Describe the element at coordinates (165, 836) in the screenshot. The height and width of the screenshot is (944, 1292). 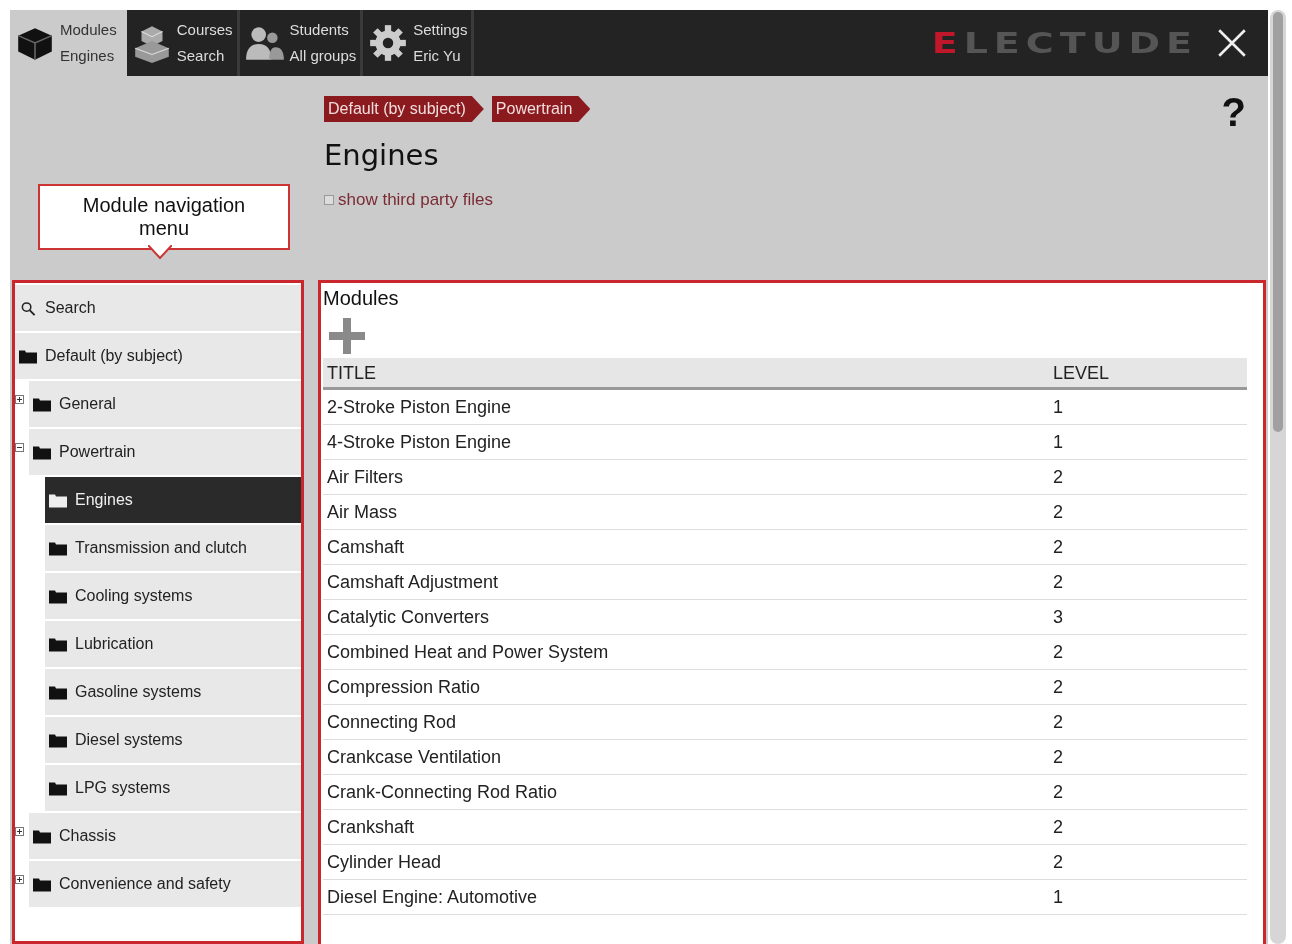
I see `tree-item: Chassis` at that location.